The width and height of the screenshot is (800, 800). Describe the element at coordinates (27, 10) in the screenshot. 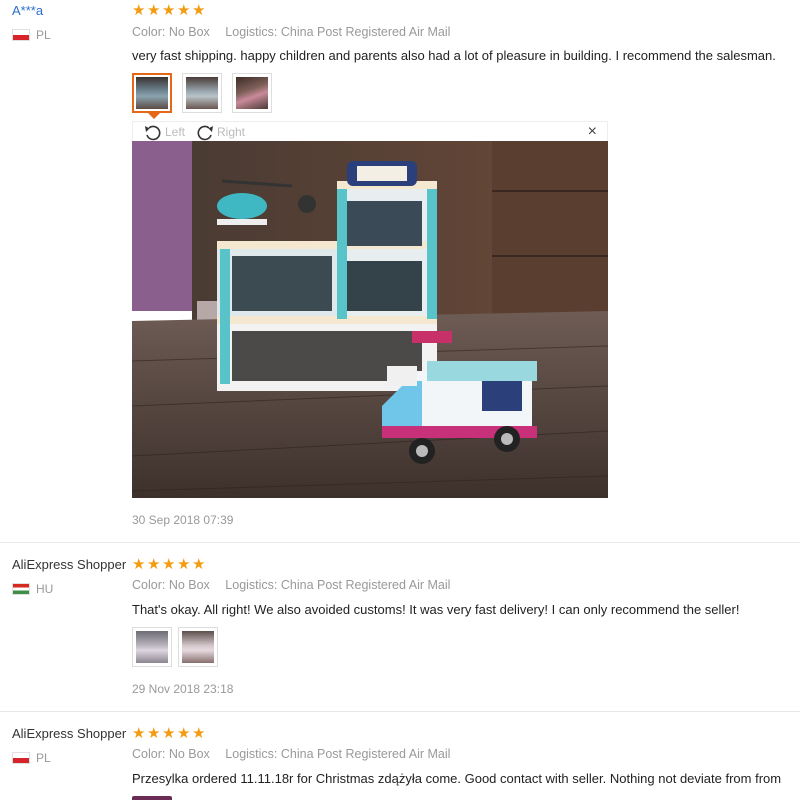

I see `reviewer-name: A***a` at that location.